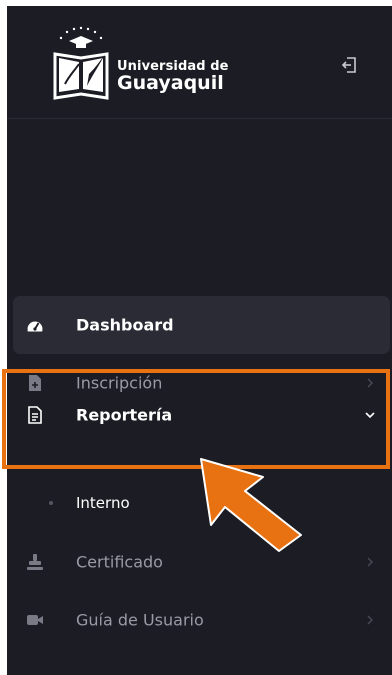 The height and width of the screenshot is (675, 392). I want to click on brand-line-2: Guayaquil, so click(170, 83).